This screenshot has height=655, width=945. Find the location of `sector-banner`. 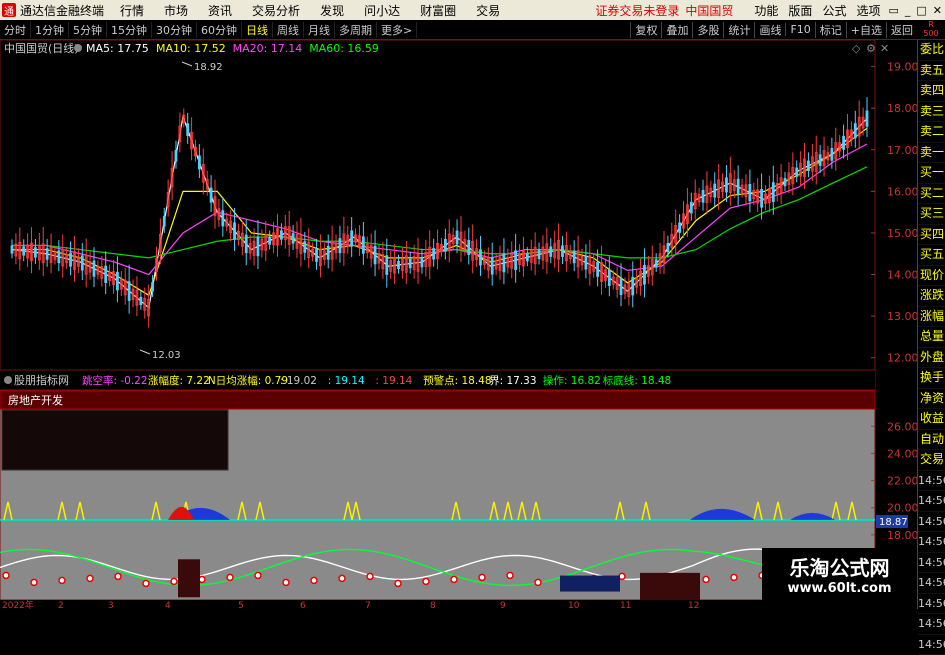

sector-banner is located at coordinates (437, 400).